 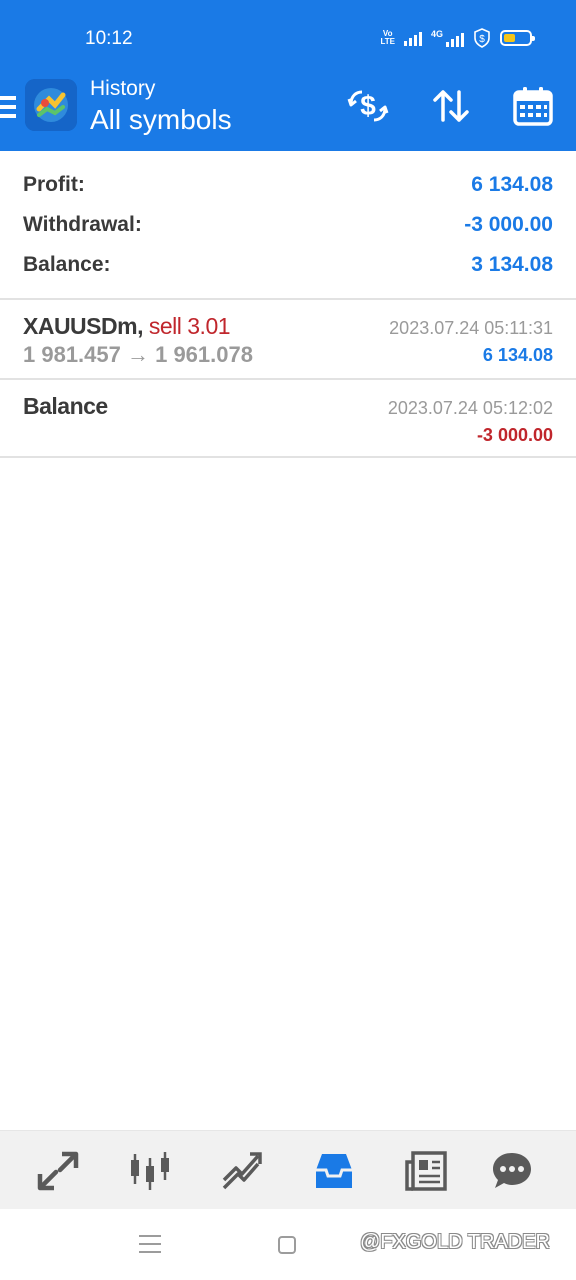 I want to click on signal-4g-icon: 4G, so click(x=447, y=37).